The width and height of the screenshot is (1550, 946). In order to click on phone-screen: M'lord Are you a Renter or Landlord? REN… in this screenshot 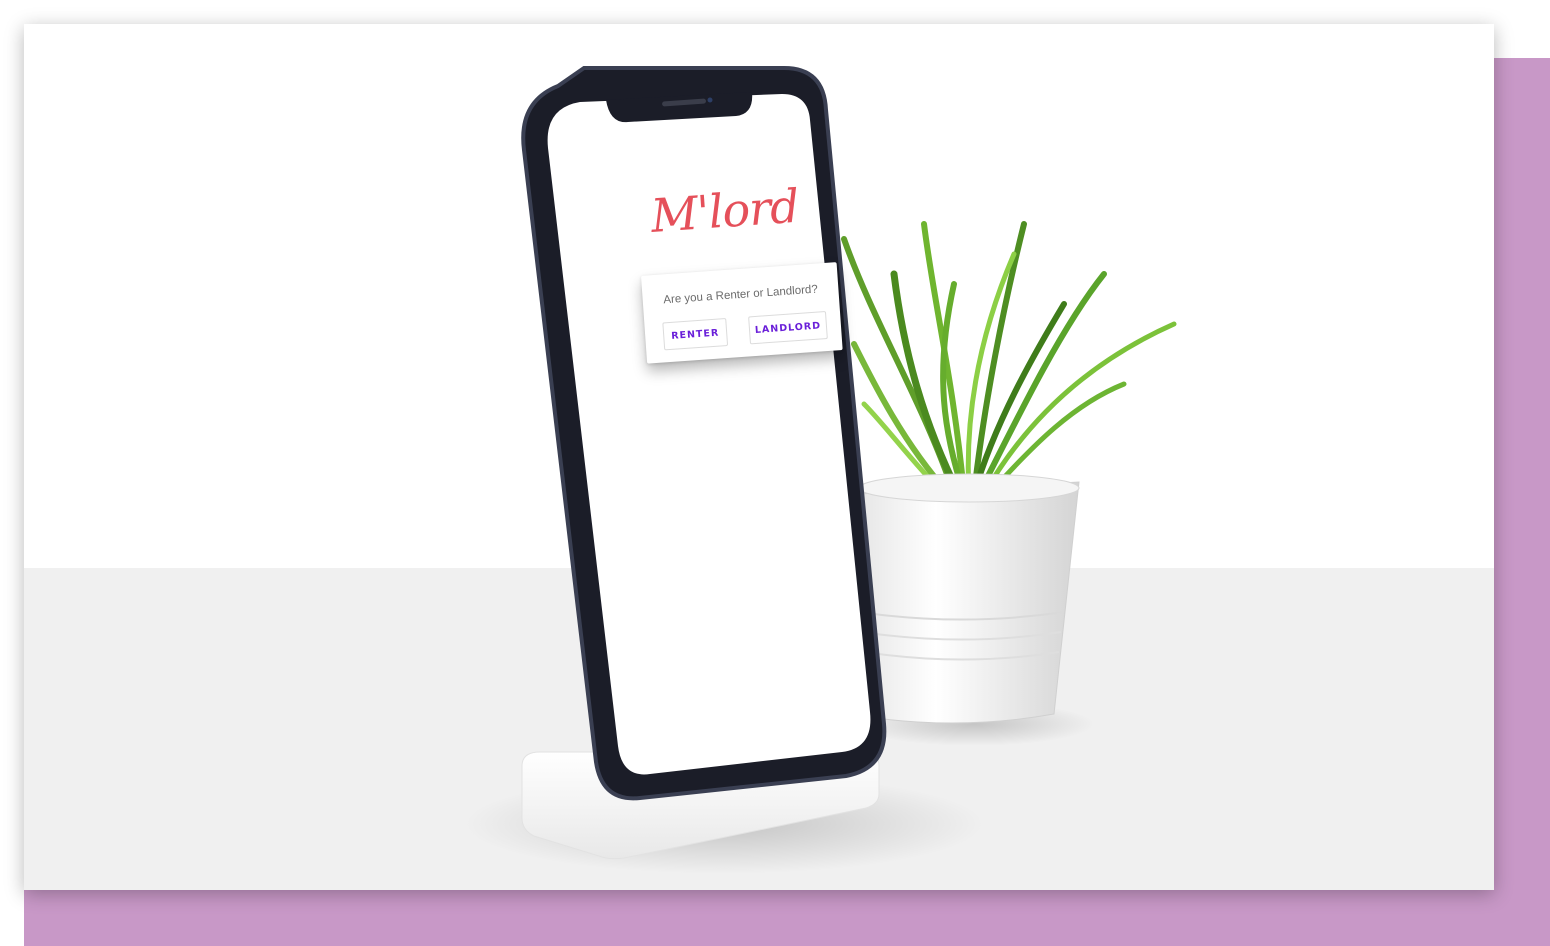, I will do `click(741, 453)`.